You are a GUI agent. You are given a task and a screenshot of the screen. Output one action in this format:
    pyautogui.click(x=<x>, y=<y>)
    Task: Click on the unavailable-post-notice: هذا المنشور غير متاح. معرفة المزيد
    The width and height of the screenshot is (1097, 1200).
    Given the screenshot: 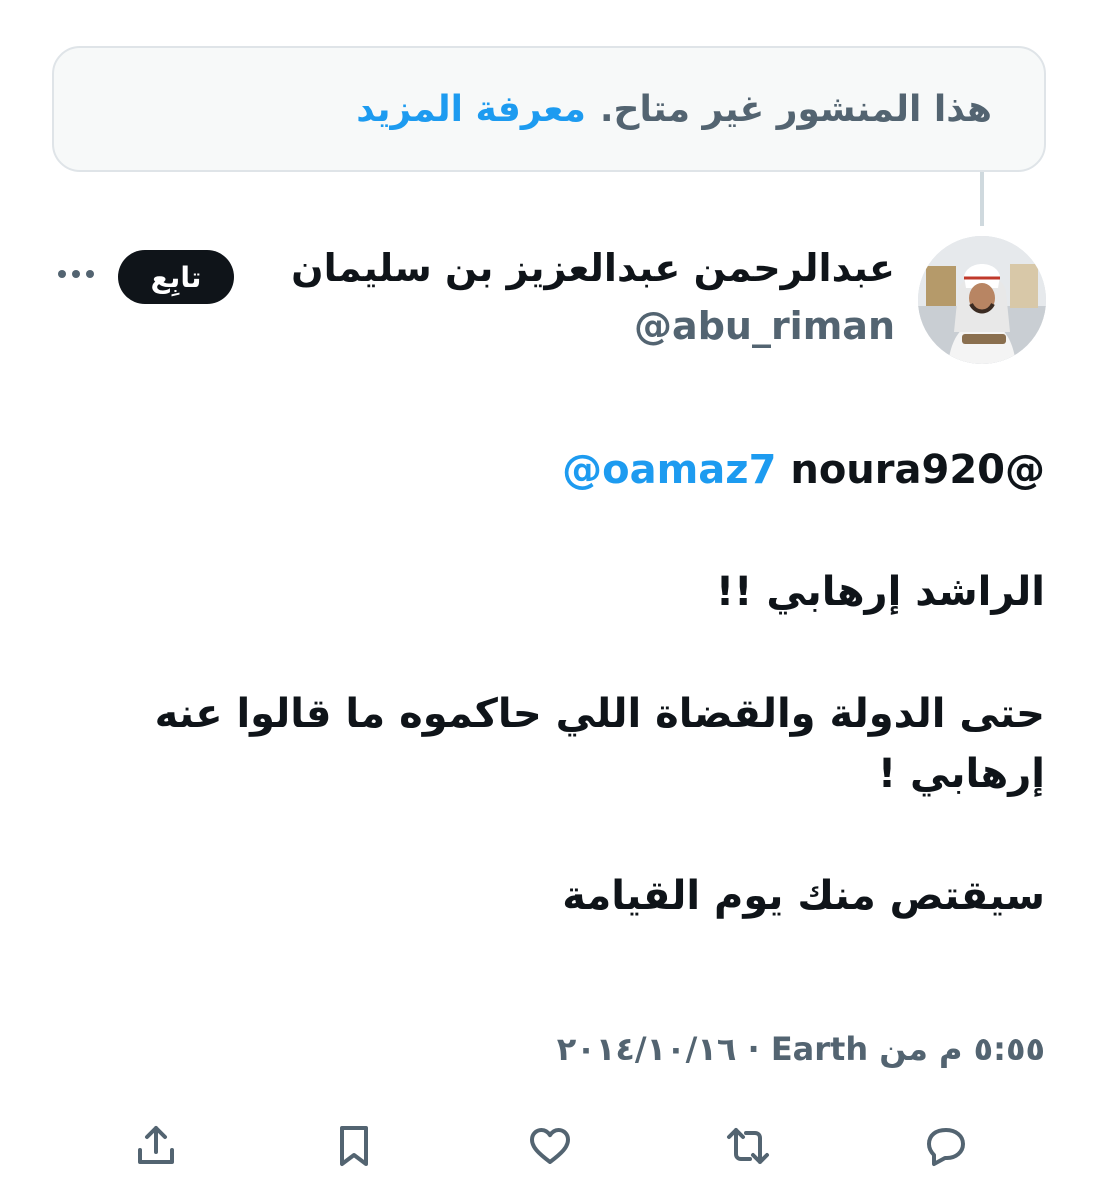 What is the action you would take?
    pyautogui.click(x=549, y=109)
    